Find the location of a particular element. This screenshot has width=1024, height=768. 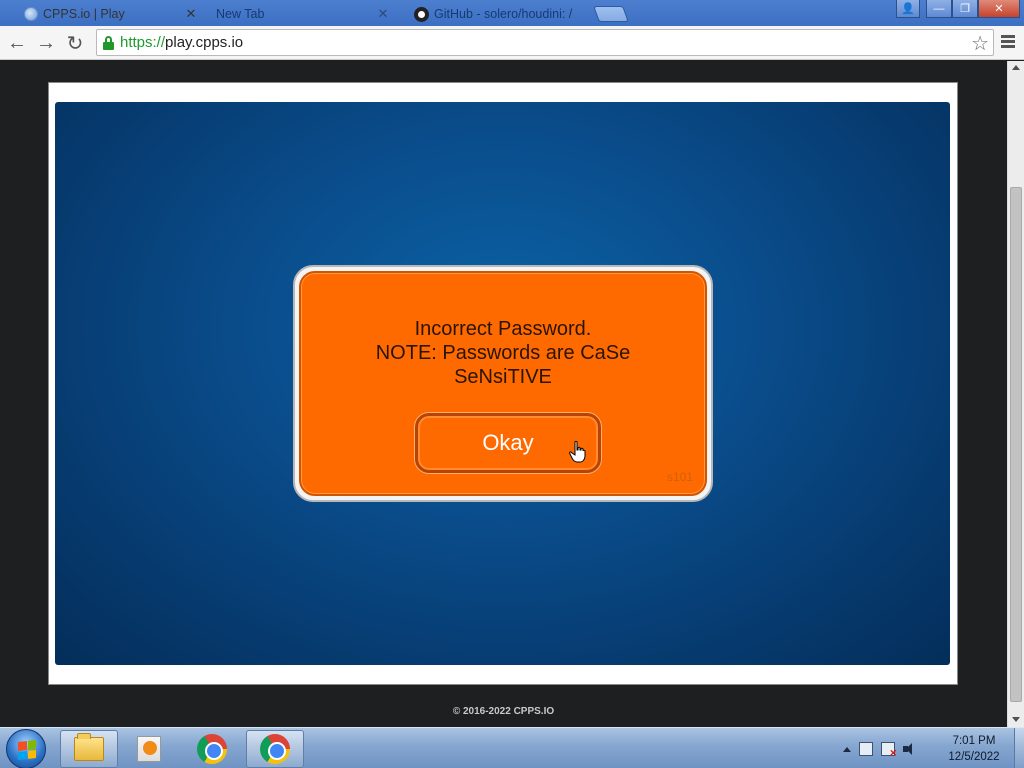

taskbar-media-player is located at coordinates (149, 749).